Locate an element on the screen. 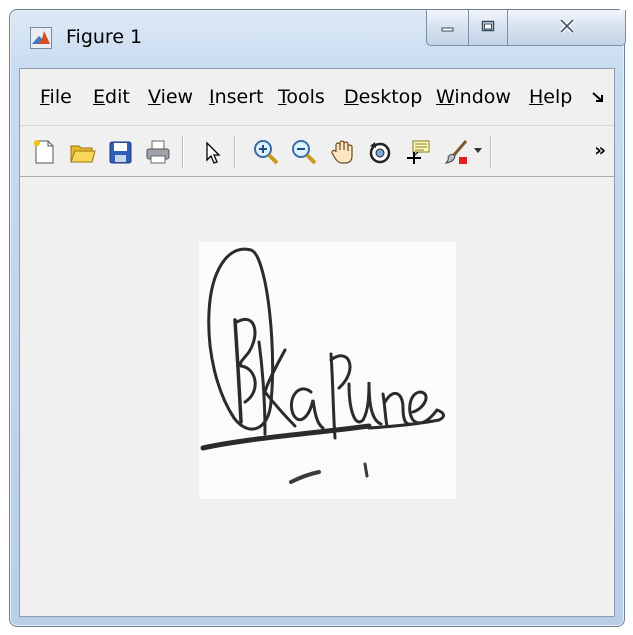 This screenshot has height=635, width=633. handwritten-signature-graphic is located at coordinates (322, 365).